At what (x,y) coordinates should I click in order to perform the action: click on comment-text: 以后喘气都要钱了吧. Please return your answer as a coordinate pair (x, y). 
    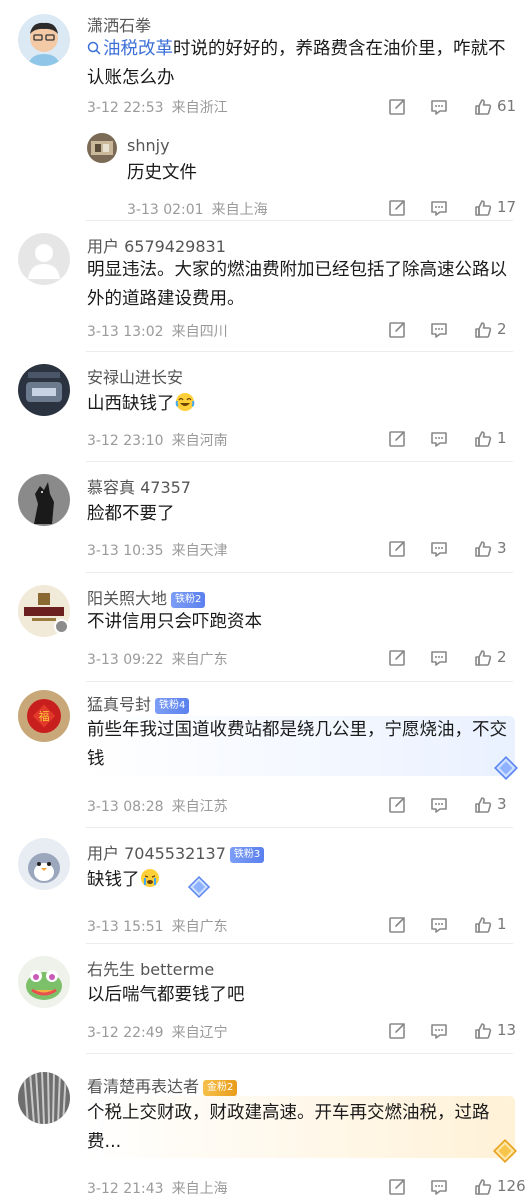
    Looking at the image, I should click on (166, 995).